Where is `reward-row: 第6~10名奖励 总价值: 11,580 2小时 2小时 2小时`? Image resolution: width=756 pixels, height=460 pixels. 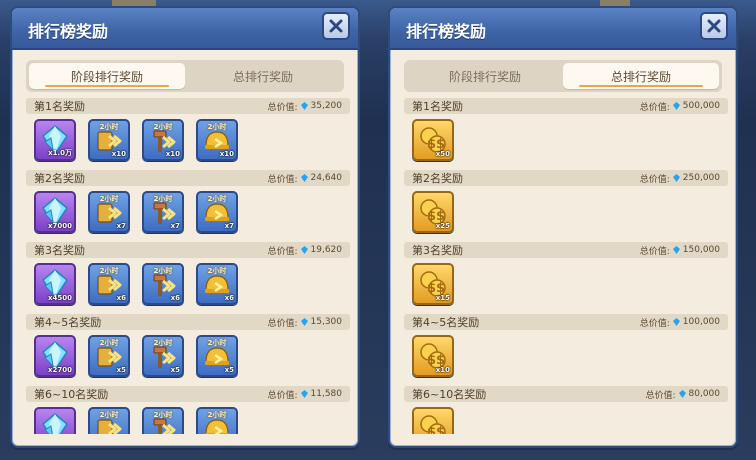 reward-row: 第6~10名奖励 总价值: 11,580 2小时 2小时 2小时 is located at coordinates (188, 410).